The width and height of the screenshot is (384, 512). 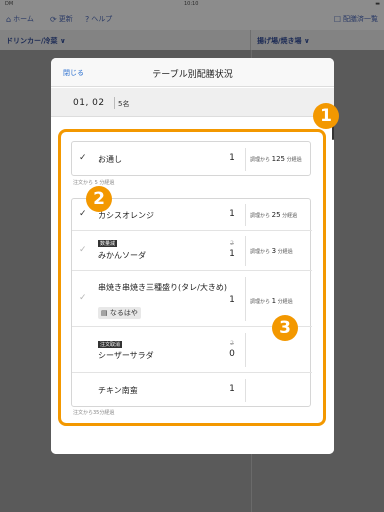 I want to click on update-label: 更新, so click(x=65, y=19).